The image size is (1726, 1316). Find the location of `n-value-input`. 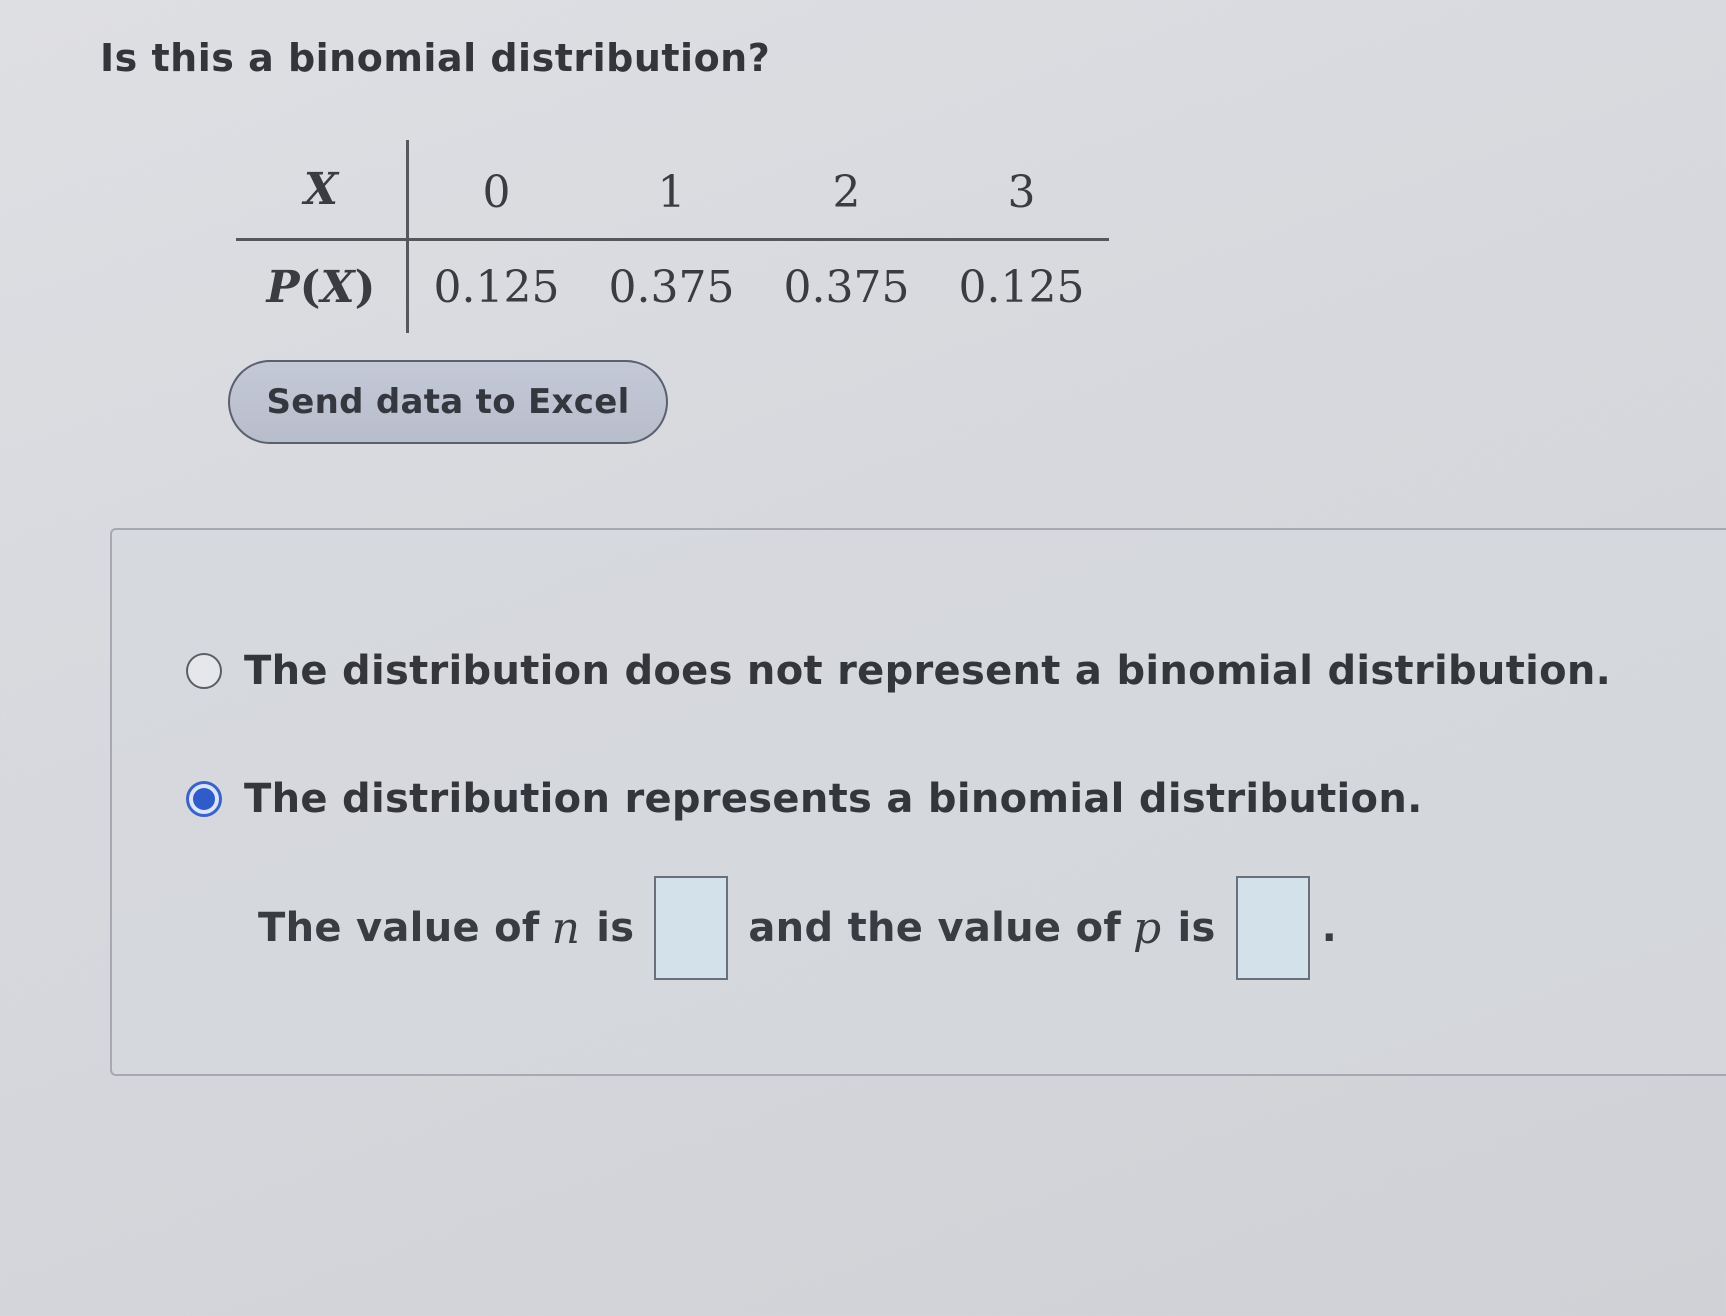

n-value-input is located at coordinates (693, 929).